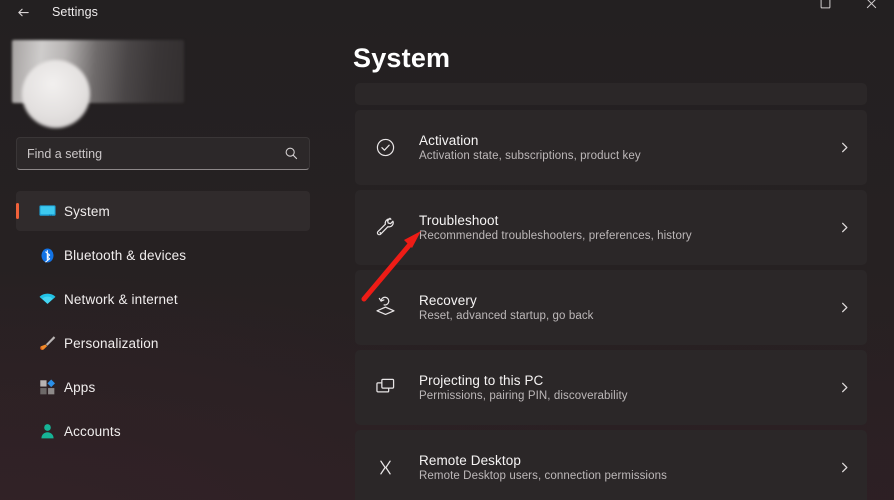 The width and height of the screenshot is (894, 500). I want to click on card-title: Remote Desktop, so click(470, 460).